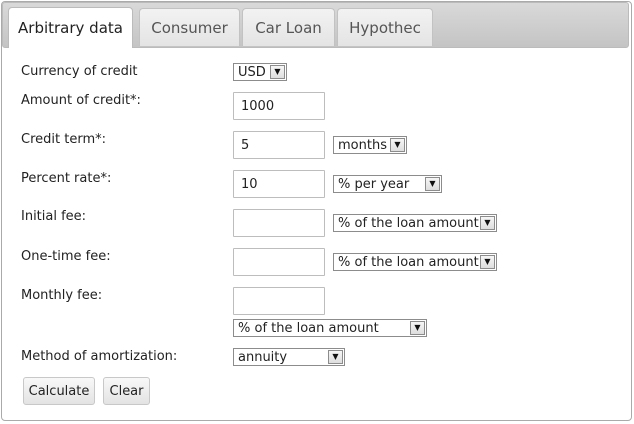  I want to click on term-unit-selected: months, so click(362, 145).